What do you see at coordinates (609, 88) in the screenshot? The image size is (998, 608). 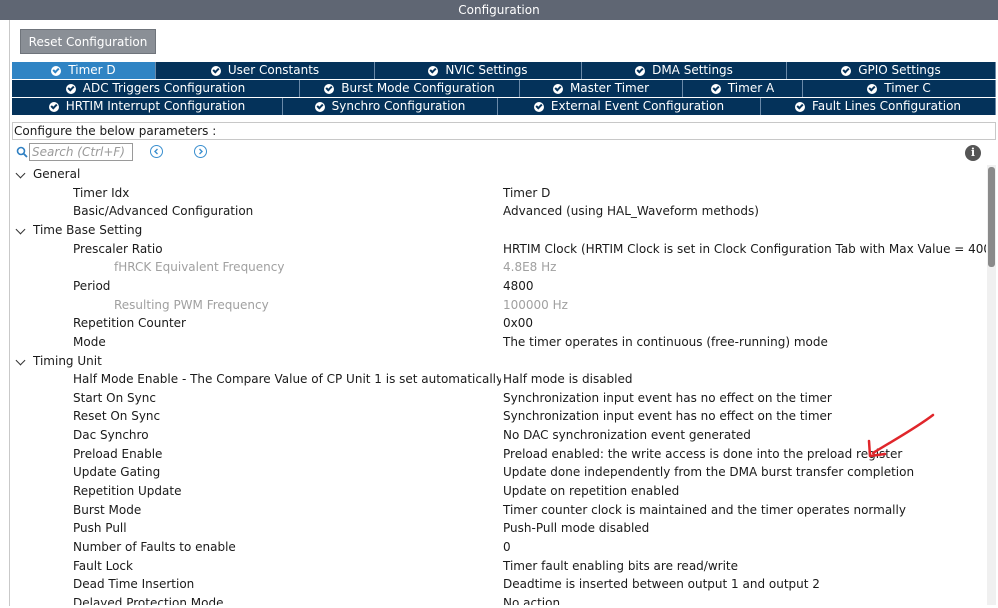 I see `tab-label: Master Timer` at bounding box center [609, 88].